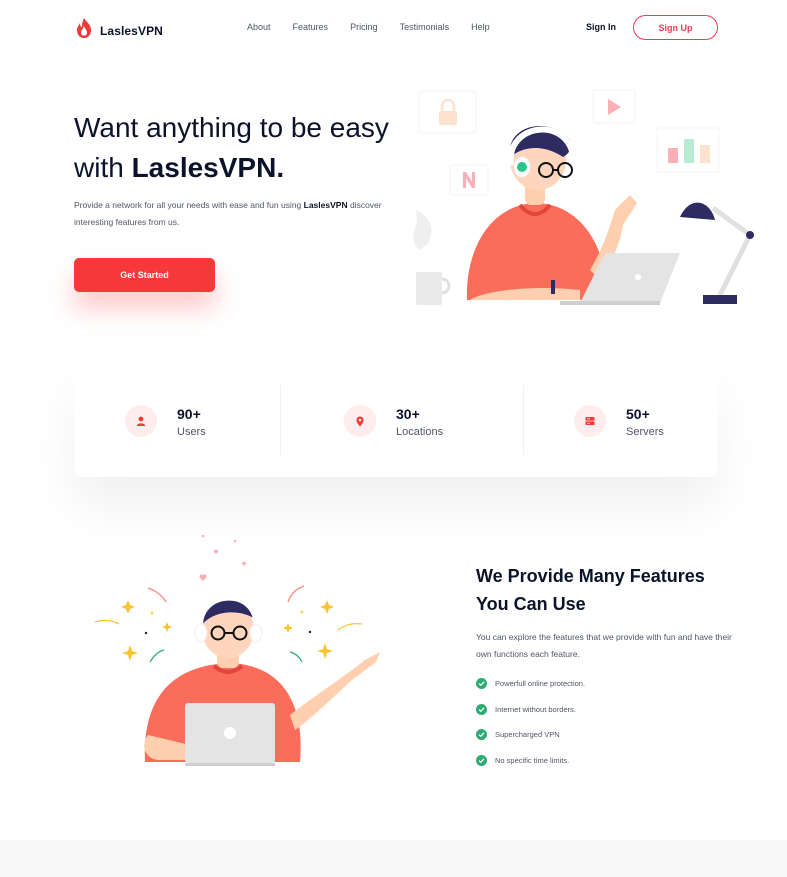 This screenshot has height=877, width=787. Describe the element at coordinates (141, 421) in the screenshot. I see `user-icon` at that location.